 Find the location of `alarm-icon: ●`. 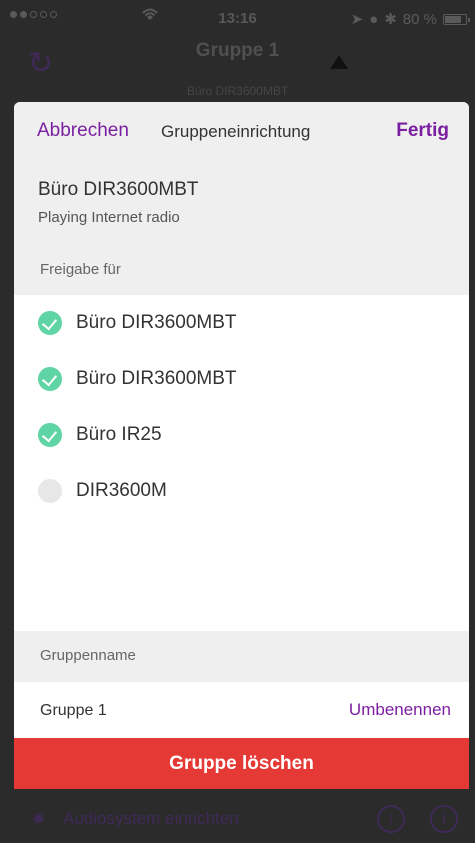

alarm-icon: ● is located at coordinates (374, 19).